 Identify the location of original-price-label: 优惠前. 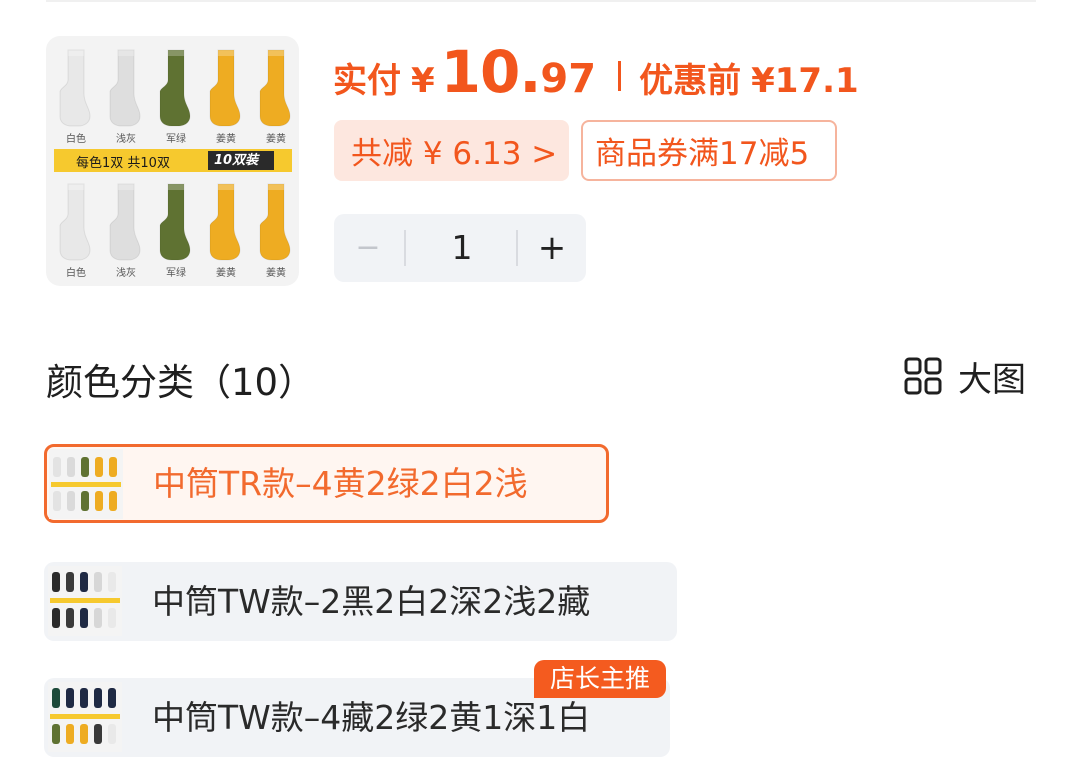
(690, 81).